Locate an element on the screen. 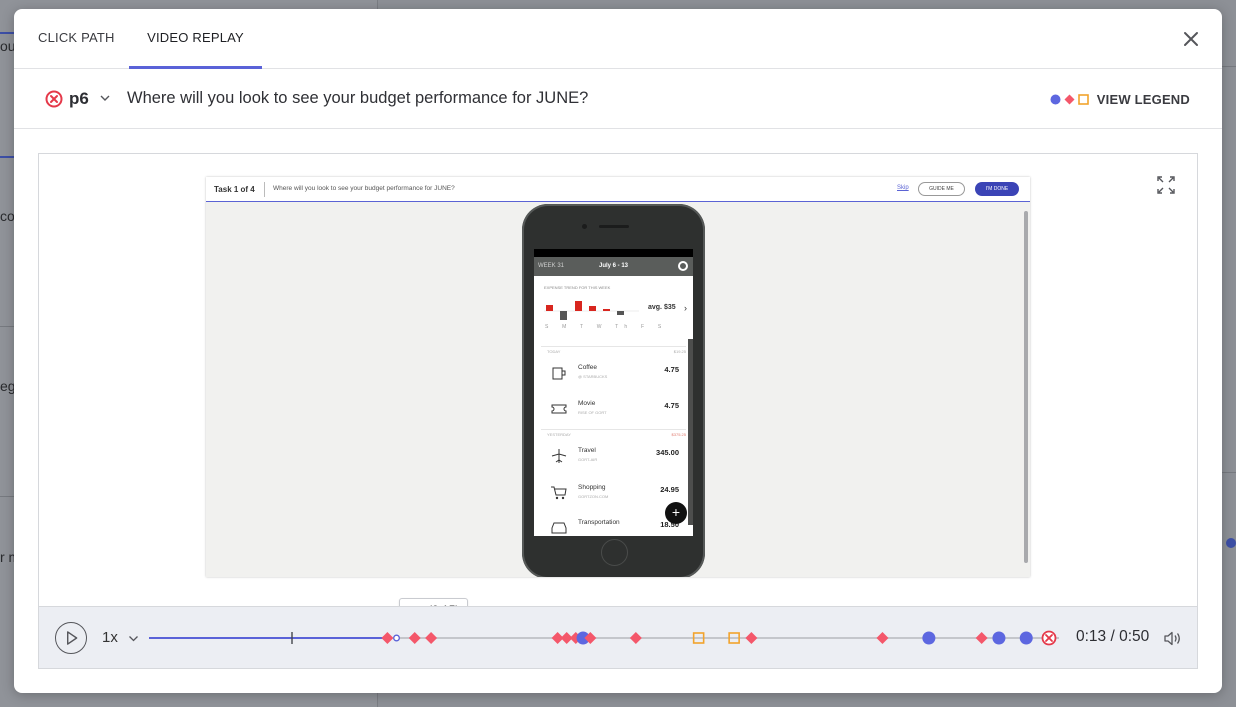 This screenshot has width=1236, height=707. time-display: 0:13 / 0:50 is located at coordinates (1113, 636).